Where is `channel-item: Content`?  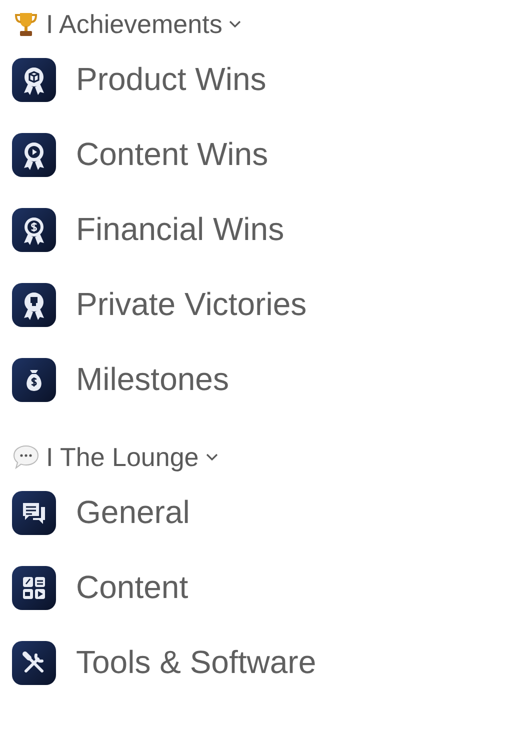 channel-item: Content is located at coordinates (263, 587).